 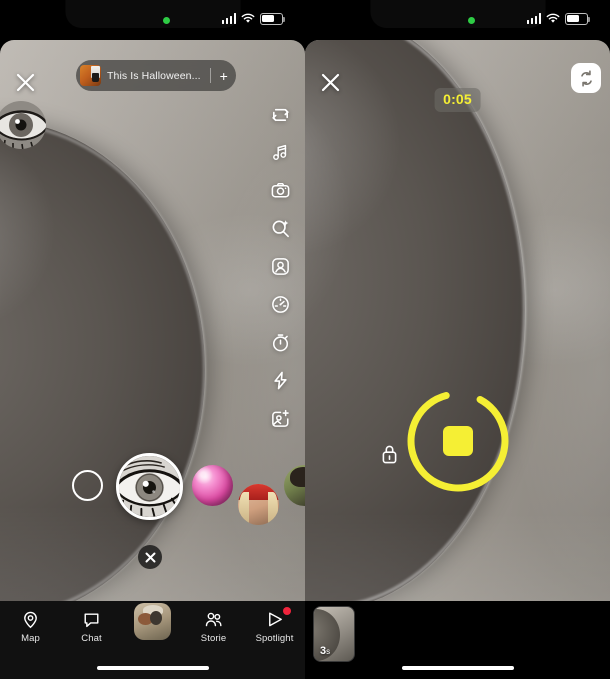 What do you see at coordinates (91, 619) in the screenshot?
I see `chat-bubble-icon` at bounding box center [91, 619].